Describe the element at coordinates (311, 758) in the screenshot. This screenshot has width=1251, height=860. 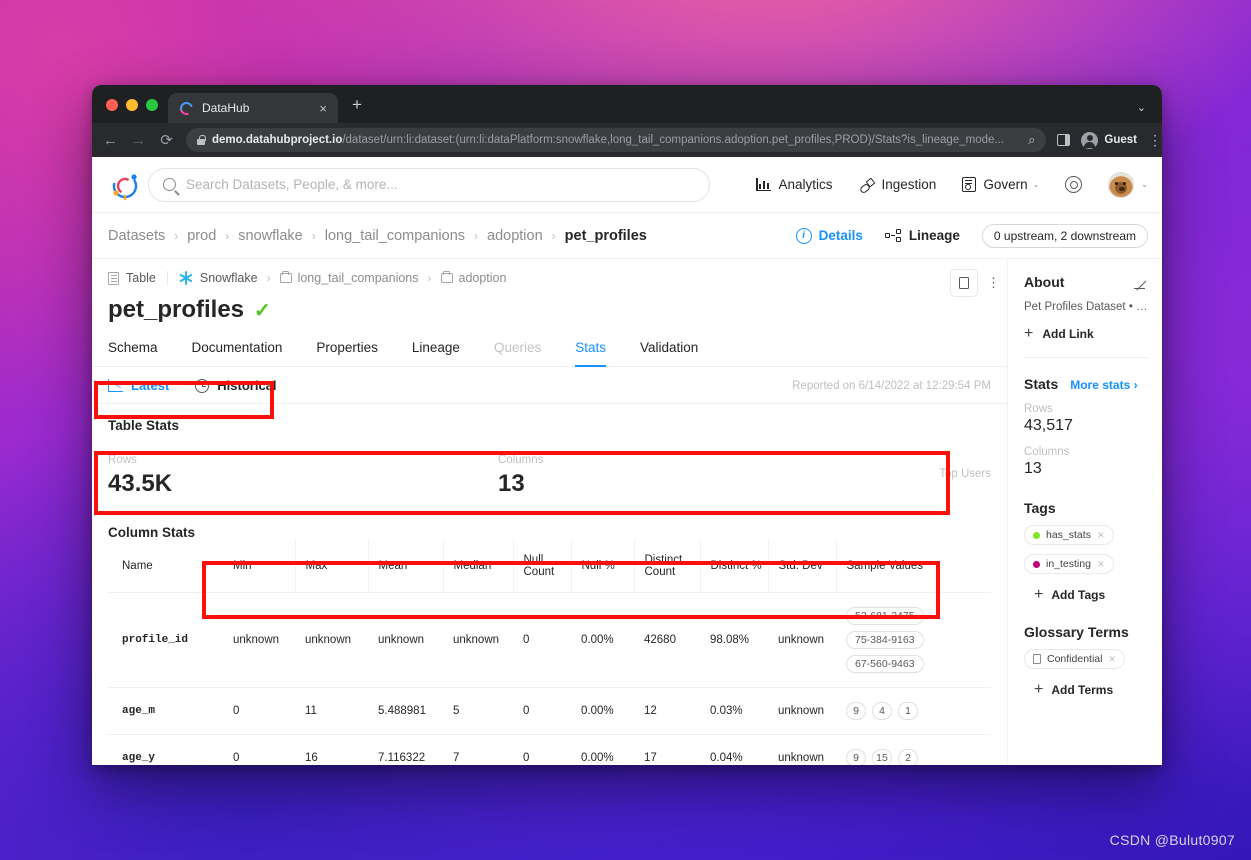
I see `cell-max: 16` at that location.